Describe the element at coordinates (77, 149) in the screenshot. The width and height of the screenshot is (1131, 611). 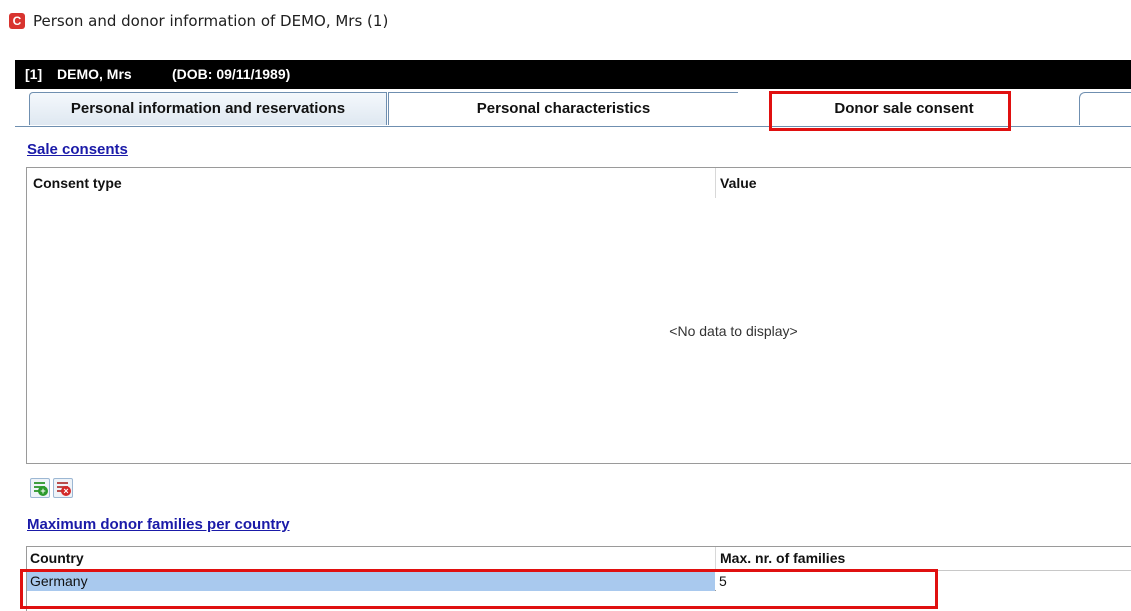
I see `sale-consents-title: Sale consents` at that location.